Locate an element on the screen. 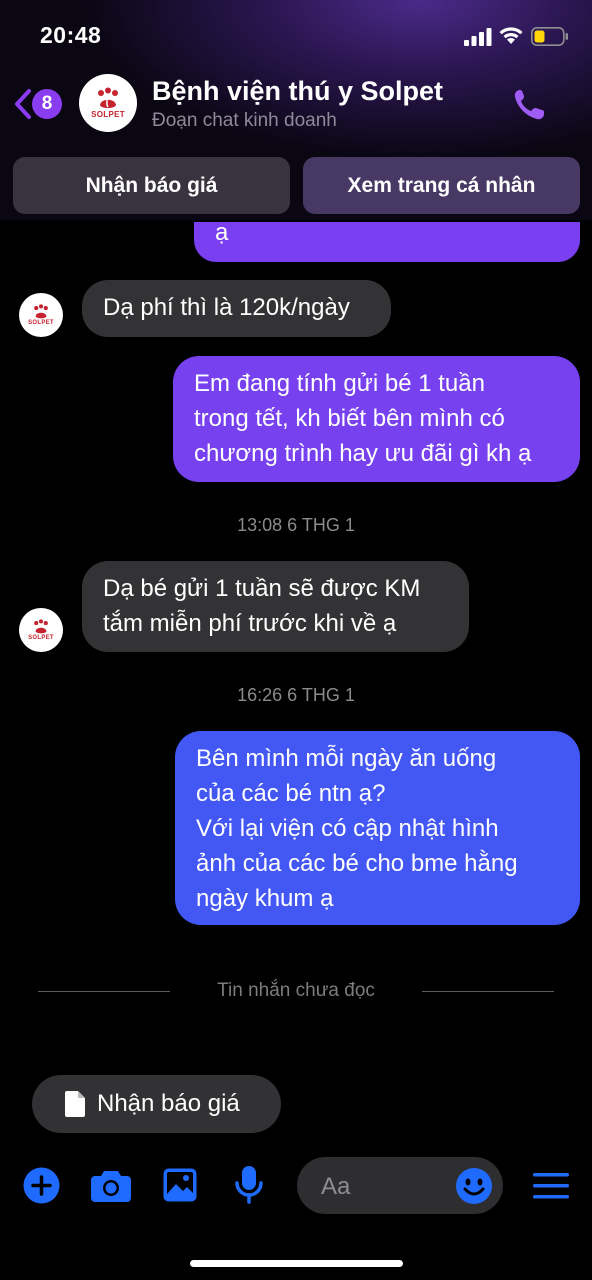 The image size is (592, 1280). message-line: trong tết, kh biết bên mình có is located at coordinates (349, 418).